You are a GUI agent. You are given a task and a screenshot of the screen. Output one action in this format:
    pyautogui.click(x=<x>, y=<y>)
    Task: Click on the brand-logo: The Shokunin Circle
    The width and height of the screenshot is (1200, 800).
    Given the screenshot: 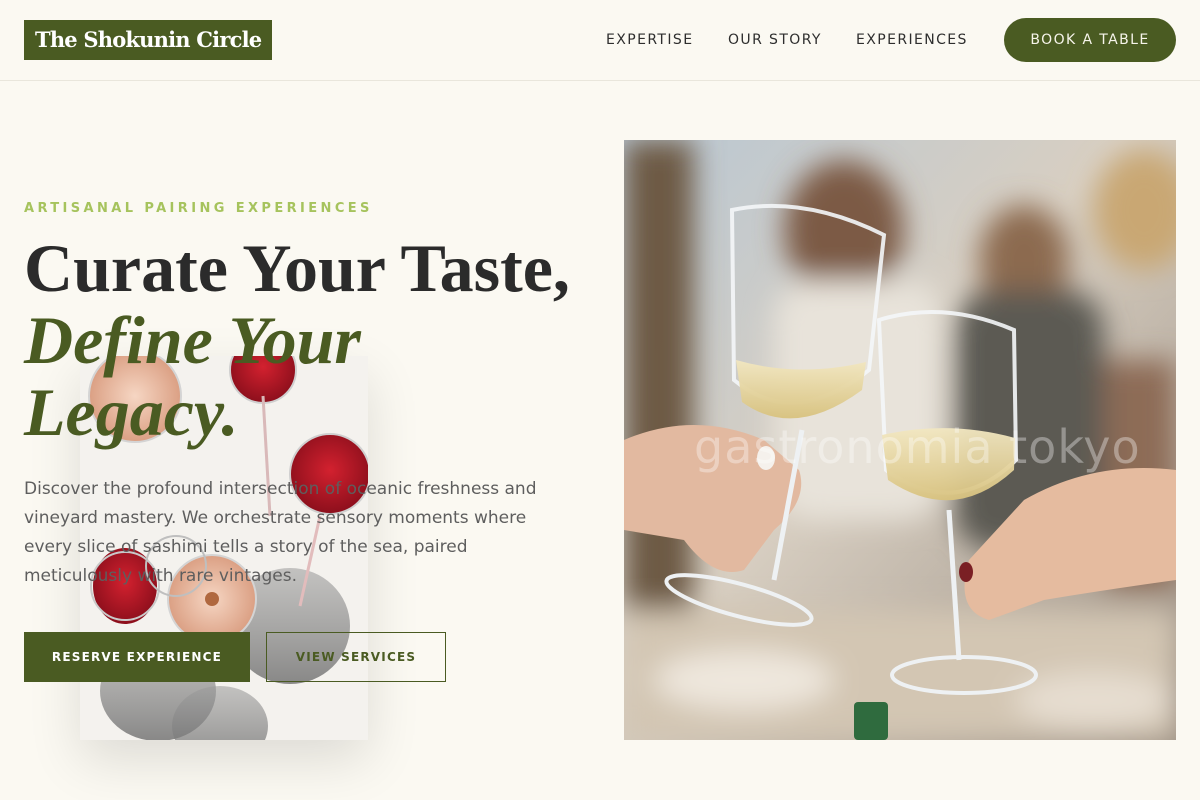 What is the action you would take?
    pyautogui.click(x=148, y=40)
    